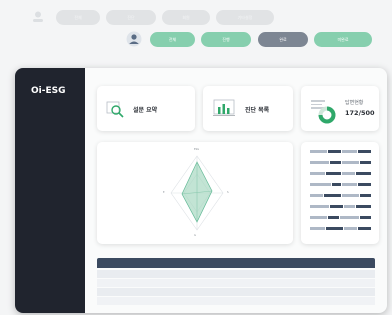 The width and height of the screenshot is (392, 315). Describe the element at coordinates (343, 39) in the screenshot. I see `status-pill-incomplete: 미완료` at that location.